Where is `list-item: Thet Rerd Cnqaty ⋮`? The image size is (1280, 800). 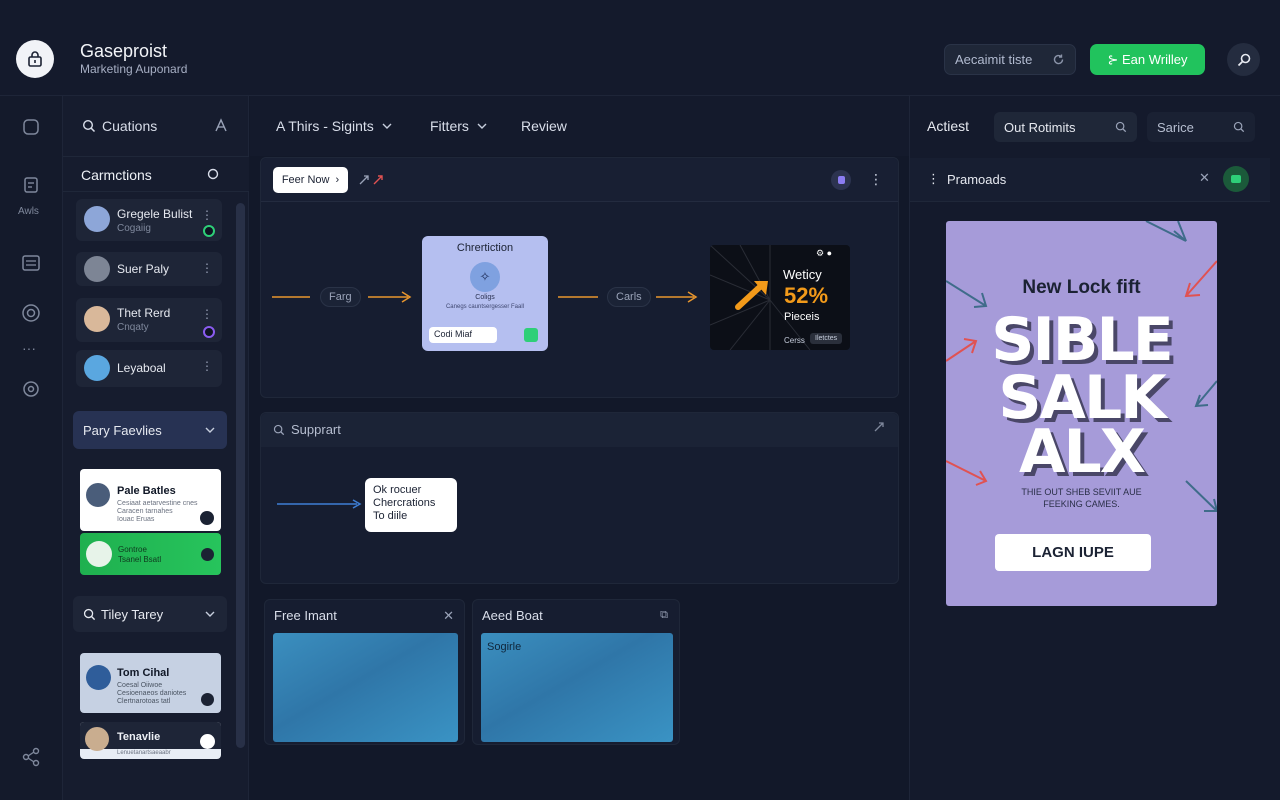
list-item: Thet Rerd Cnqaty ⋮ is located at coordinates (149, 320).